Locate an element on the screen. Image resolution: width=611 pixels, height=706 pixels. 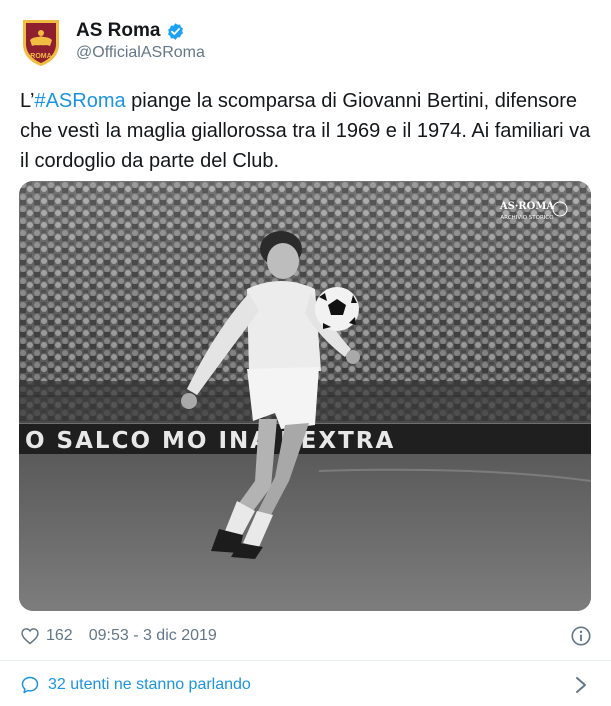
hashtag-link: #ASRoma is located at coordinates (79, 101).